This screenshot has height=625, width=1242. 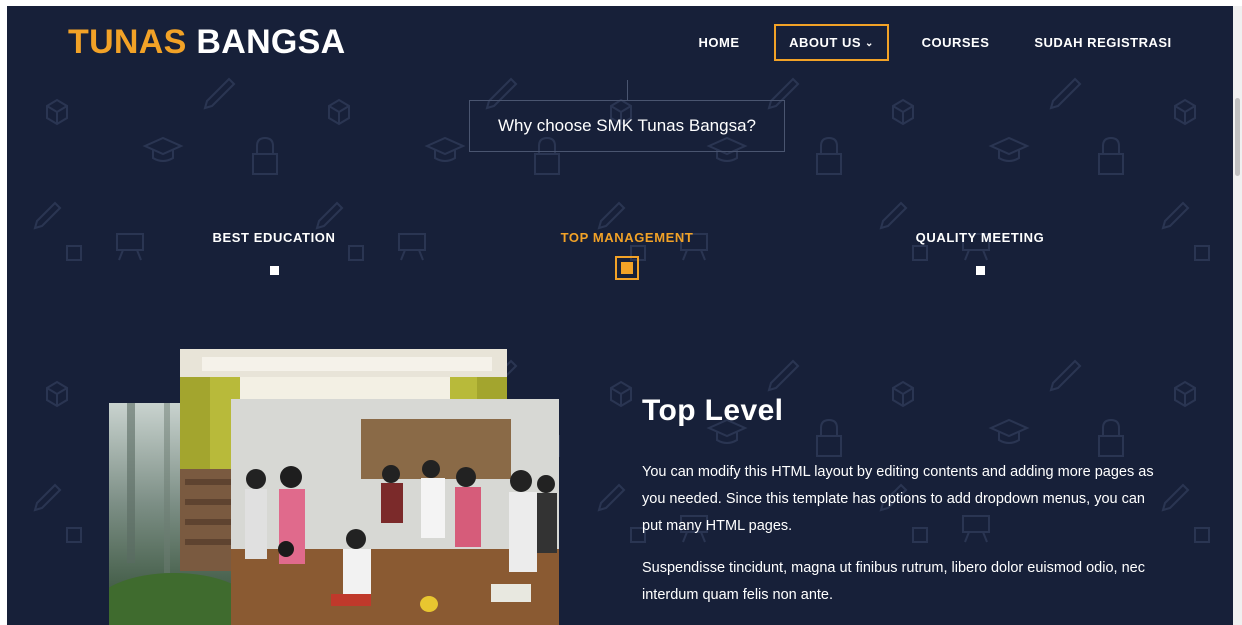 I want to click on nav-about-label: ABOUT US, so click(x=825, y=42).